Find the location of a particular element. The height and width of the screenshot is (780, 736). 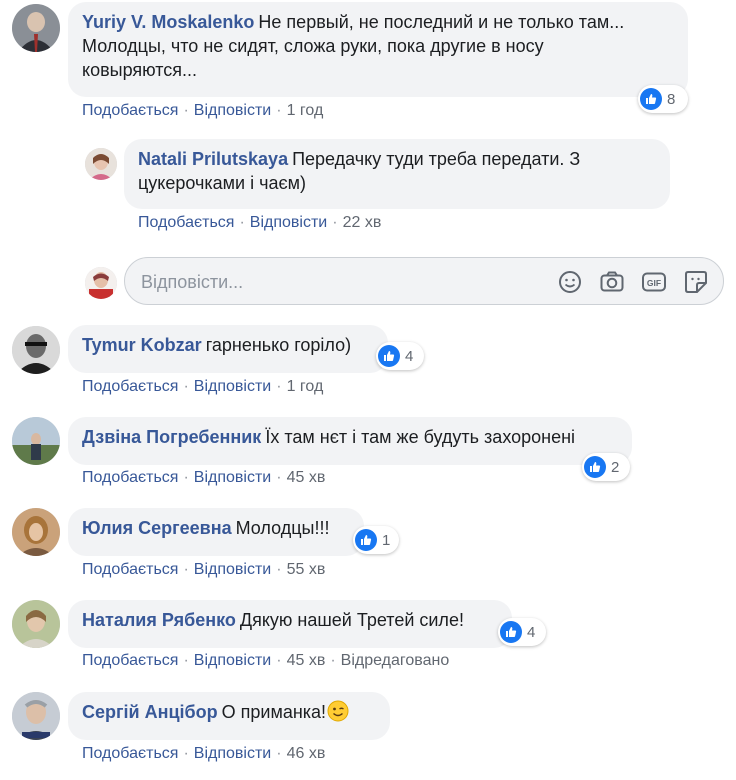

emoji-icon is located at coordinates (570, 282).